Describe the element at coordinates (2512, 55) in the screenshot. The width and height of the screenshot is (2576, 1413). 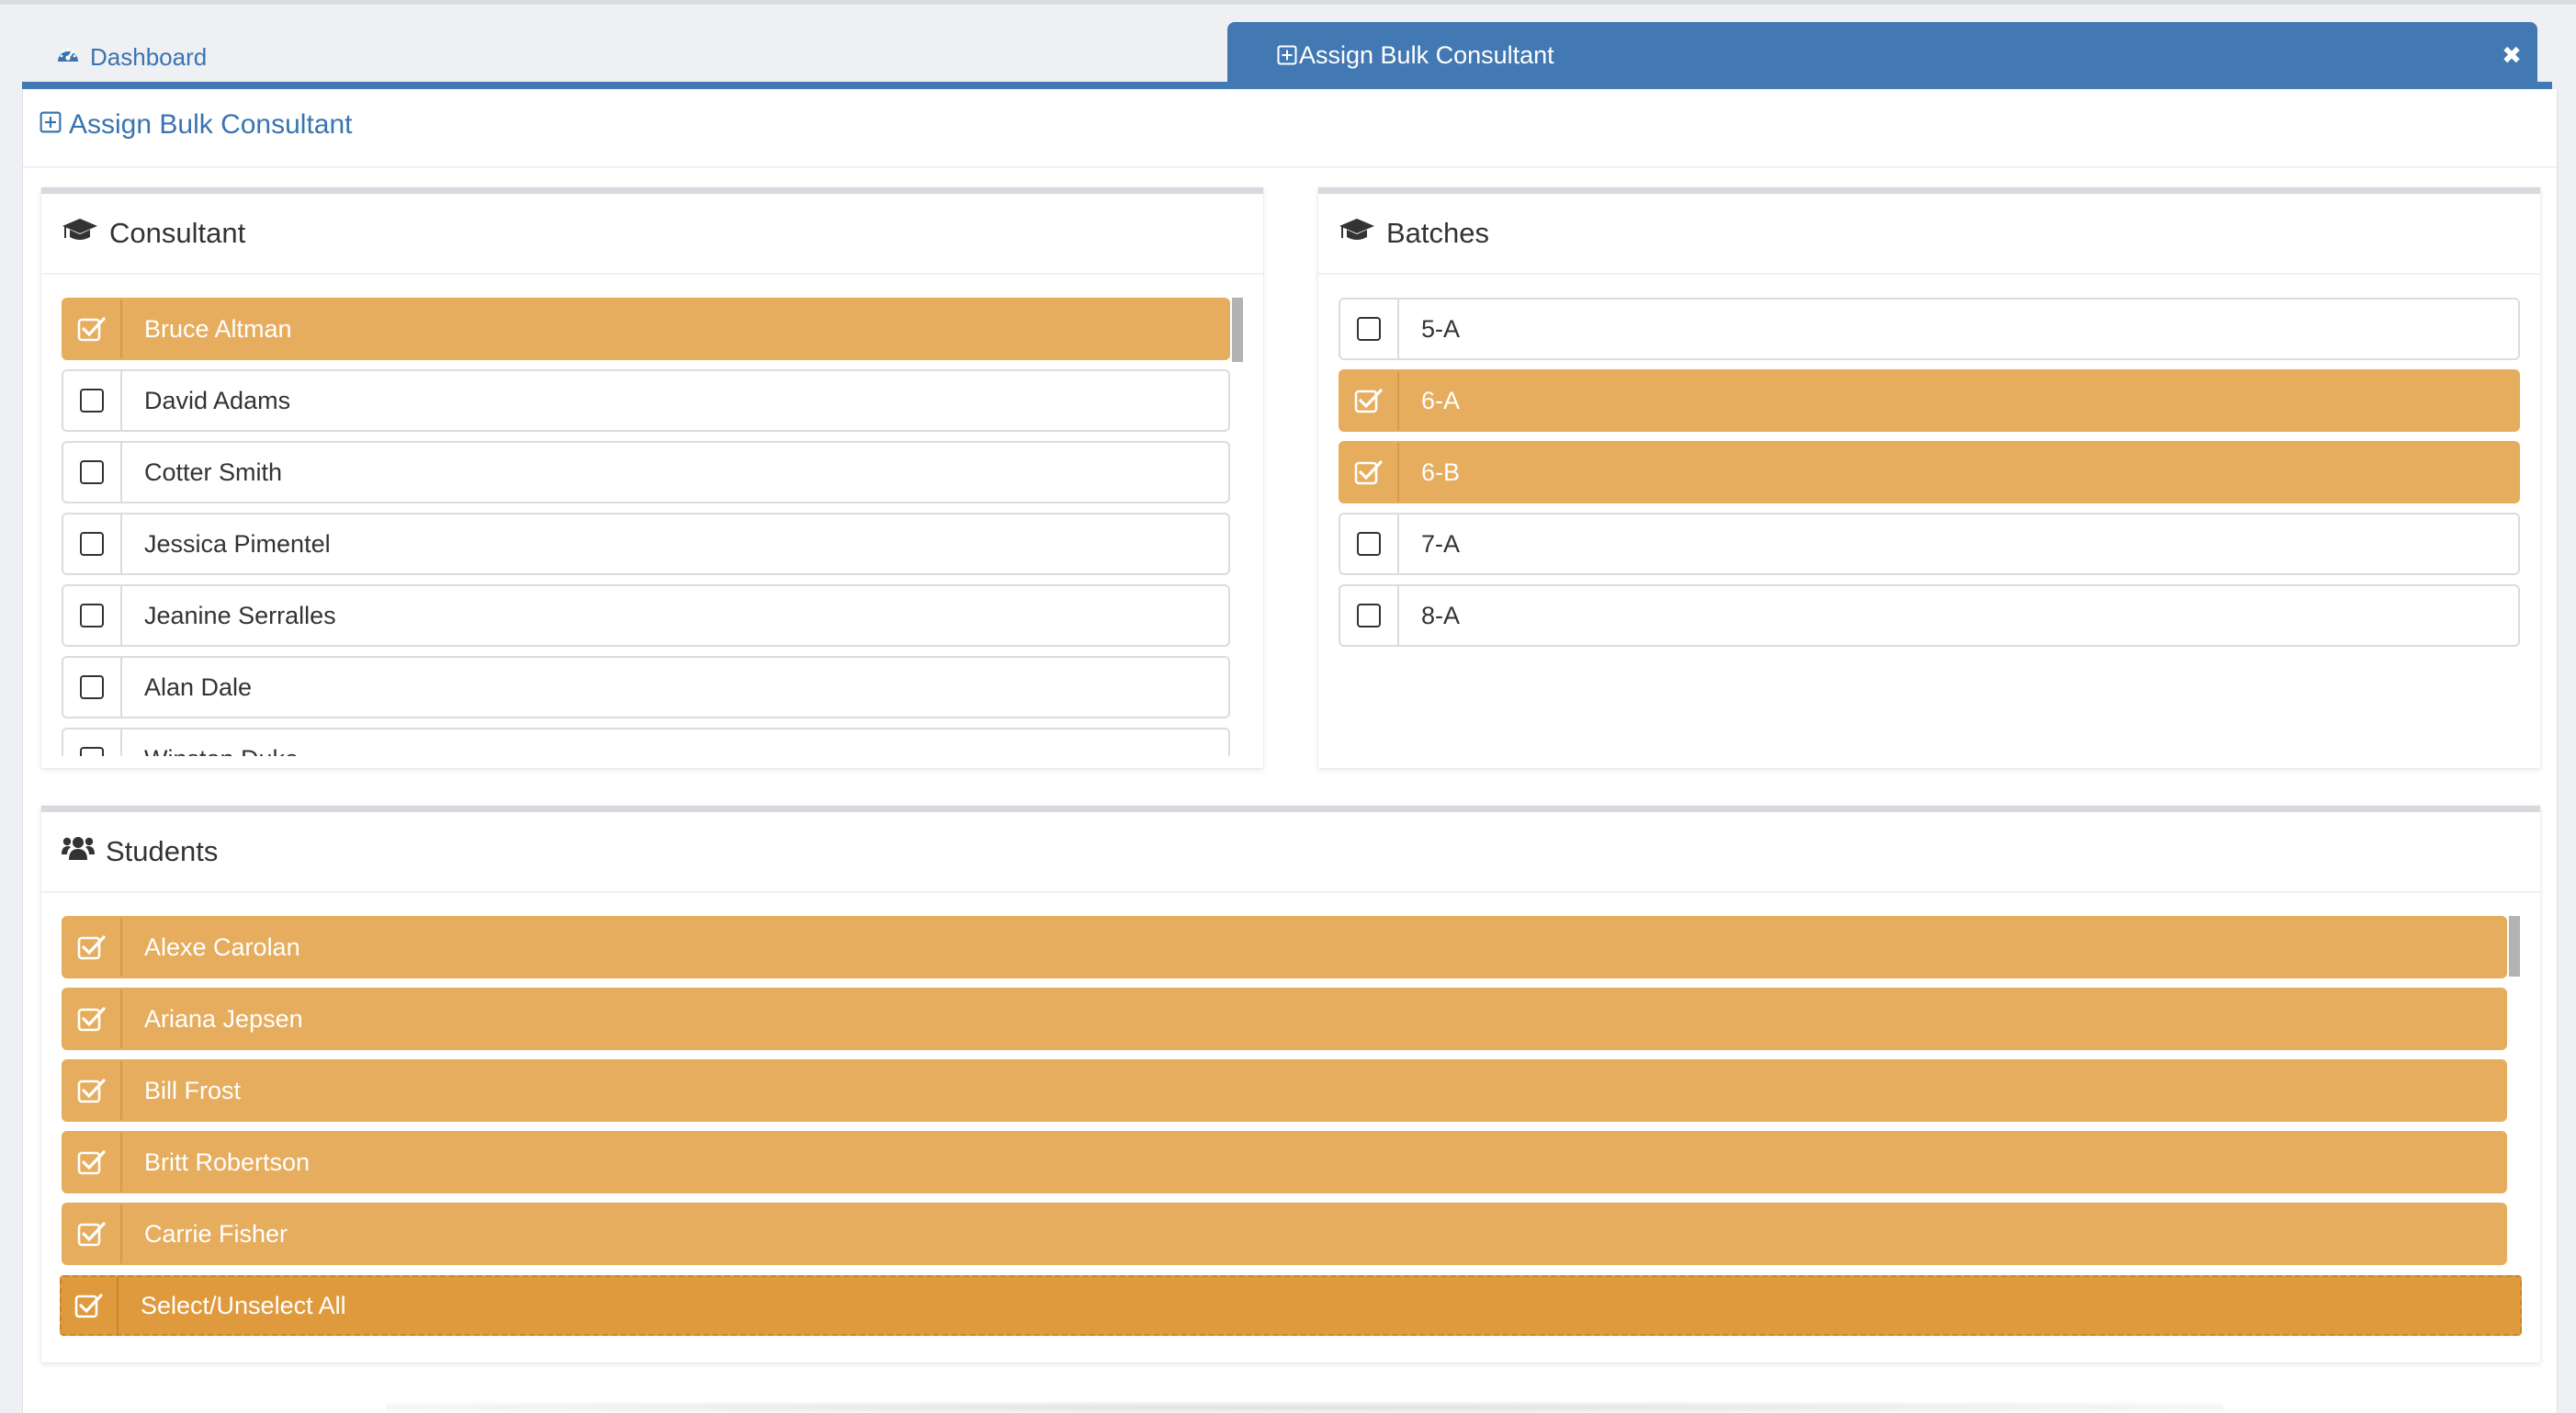
I see `close-icon: ✖` at that location.